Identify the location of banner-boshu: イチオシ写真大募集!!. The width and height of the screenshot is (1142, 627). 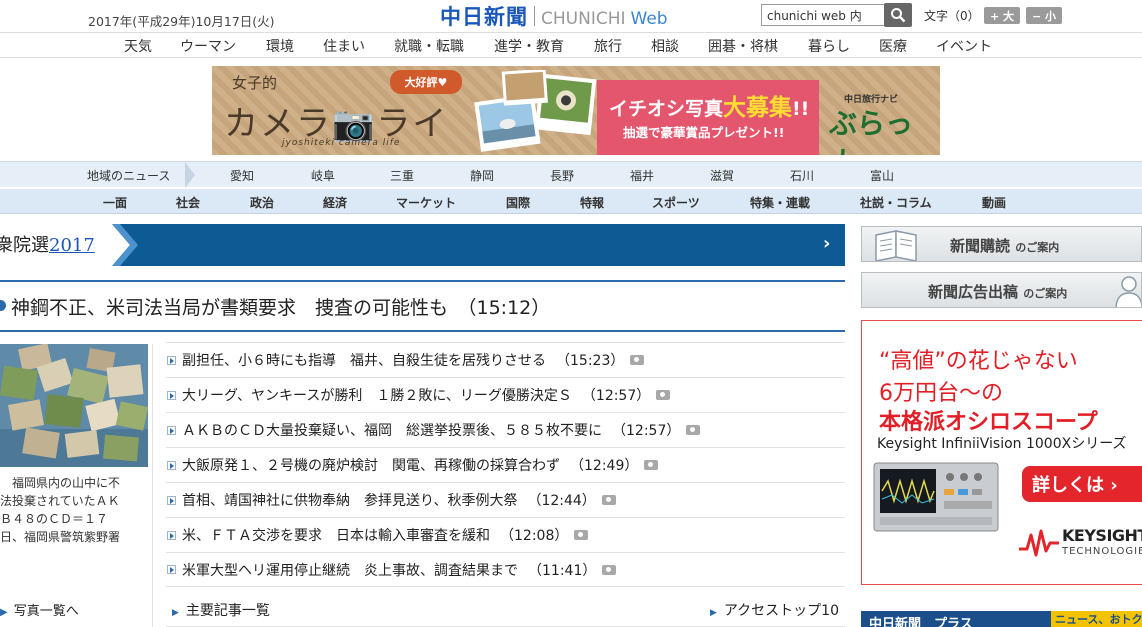
(709, 105).